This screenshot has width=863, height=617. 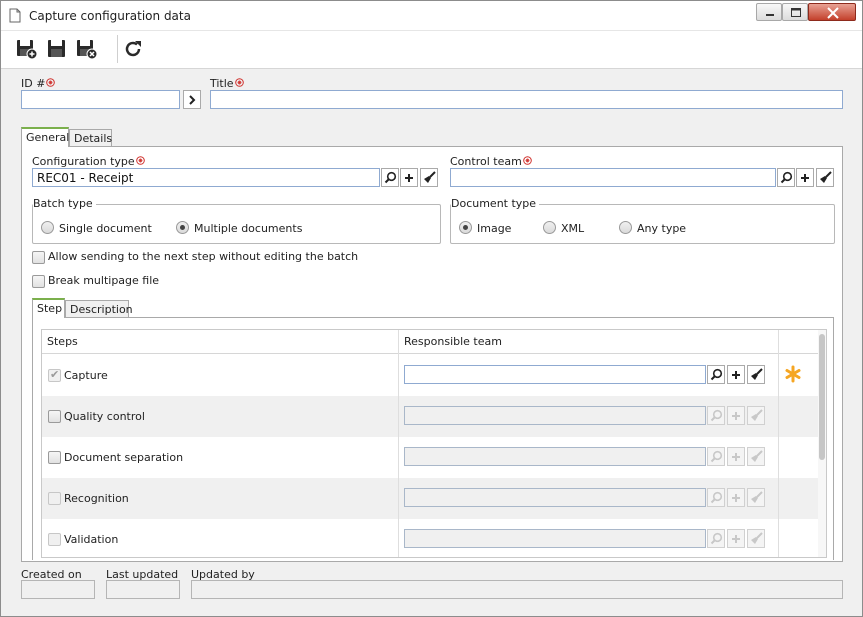 I want to click on steps-scrollbar, so click(x=822, y=443).